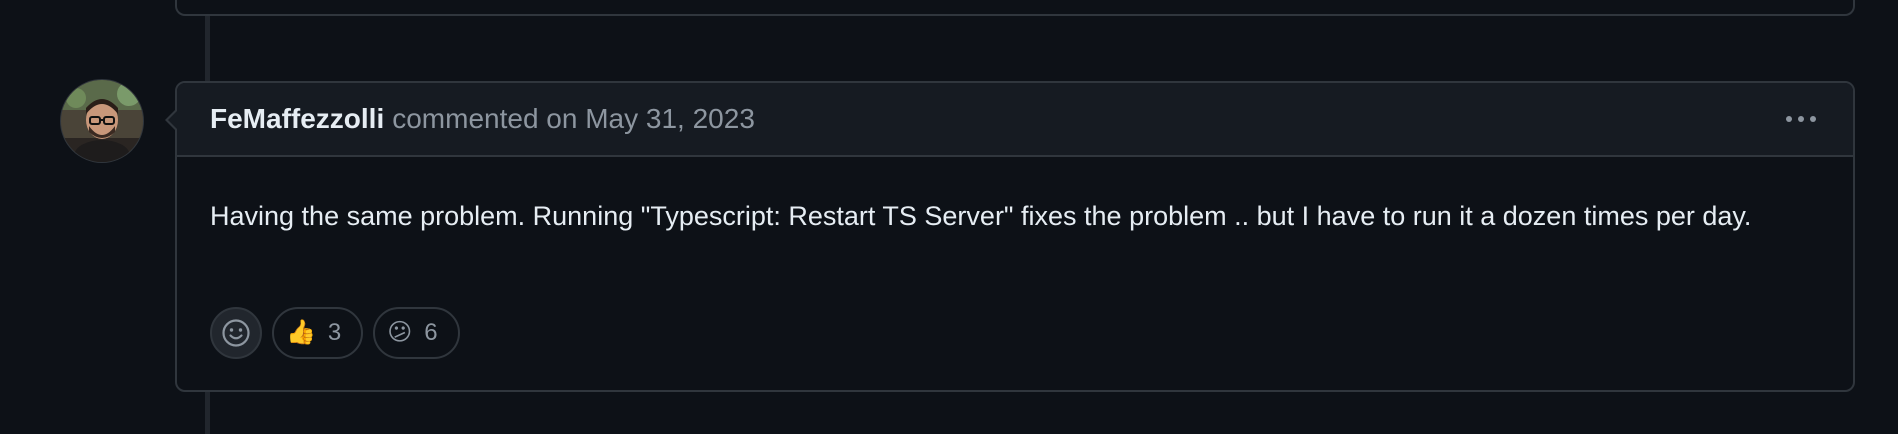  What do you see at coordinates (1015, 8) in the screenshot?
I see `previous-comment-box` at bounding box center [1015, 8].